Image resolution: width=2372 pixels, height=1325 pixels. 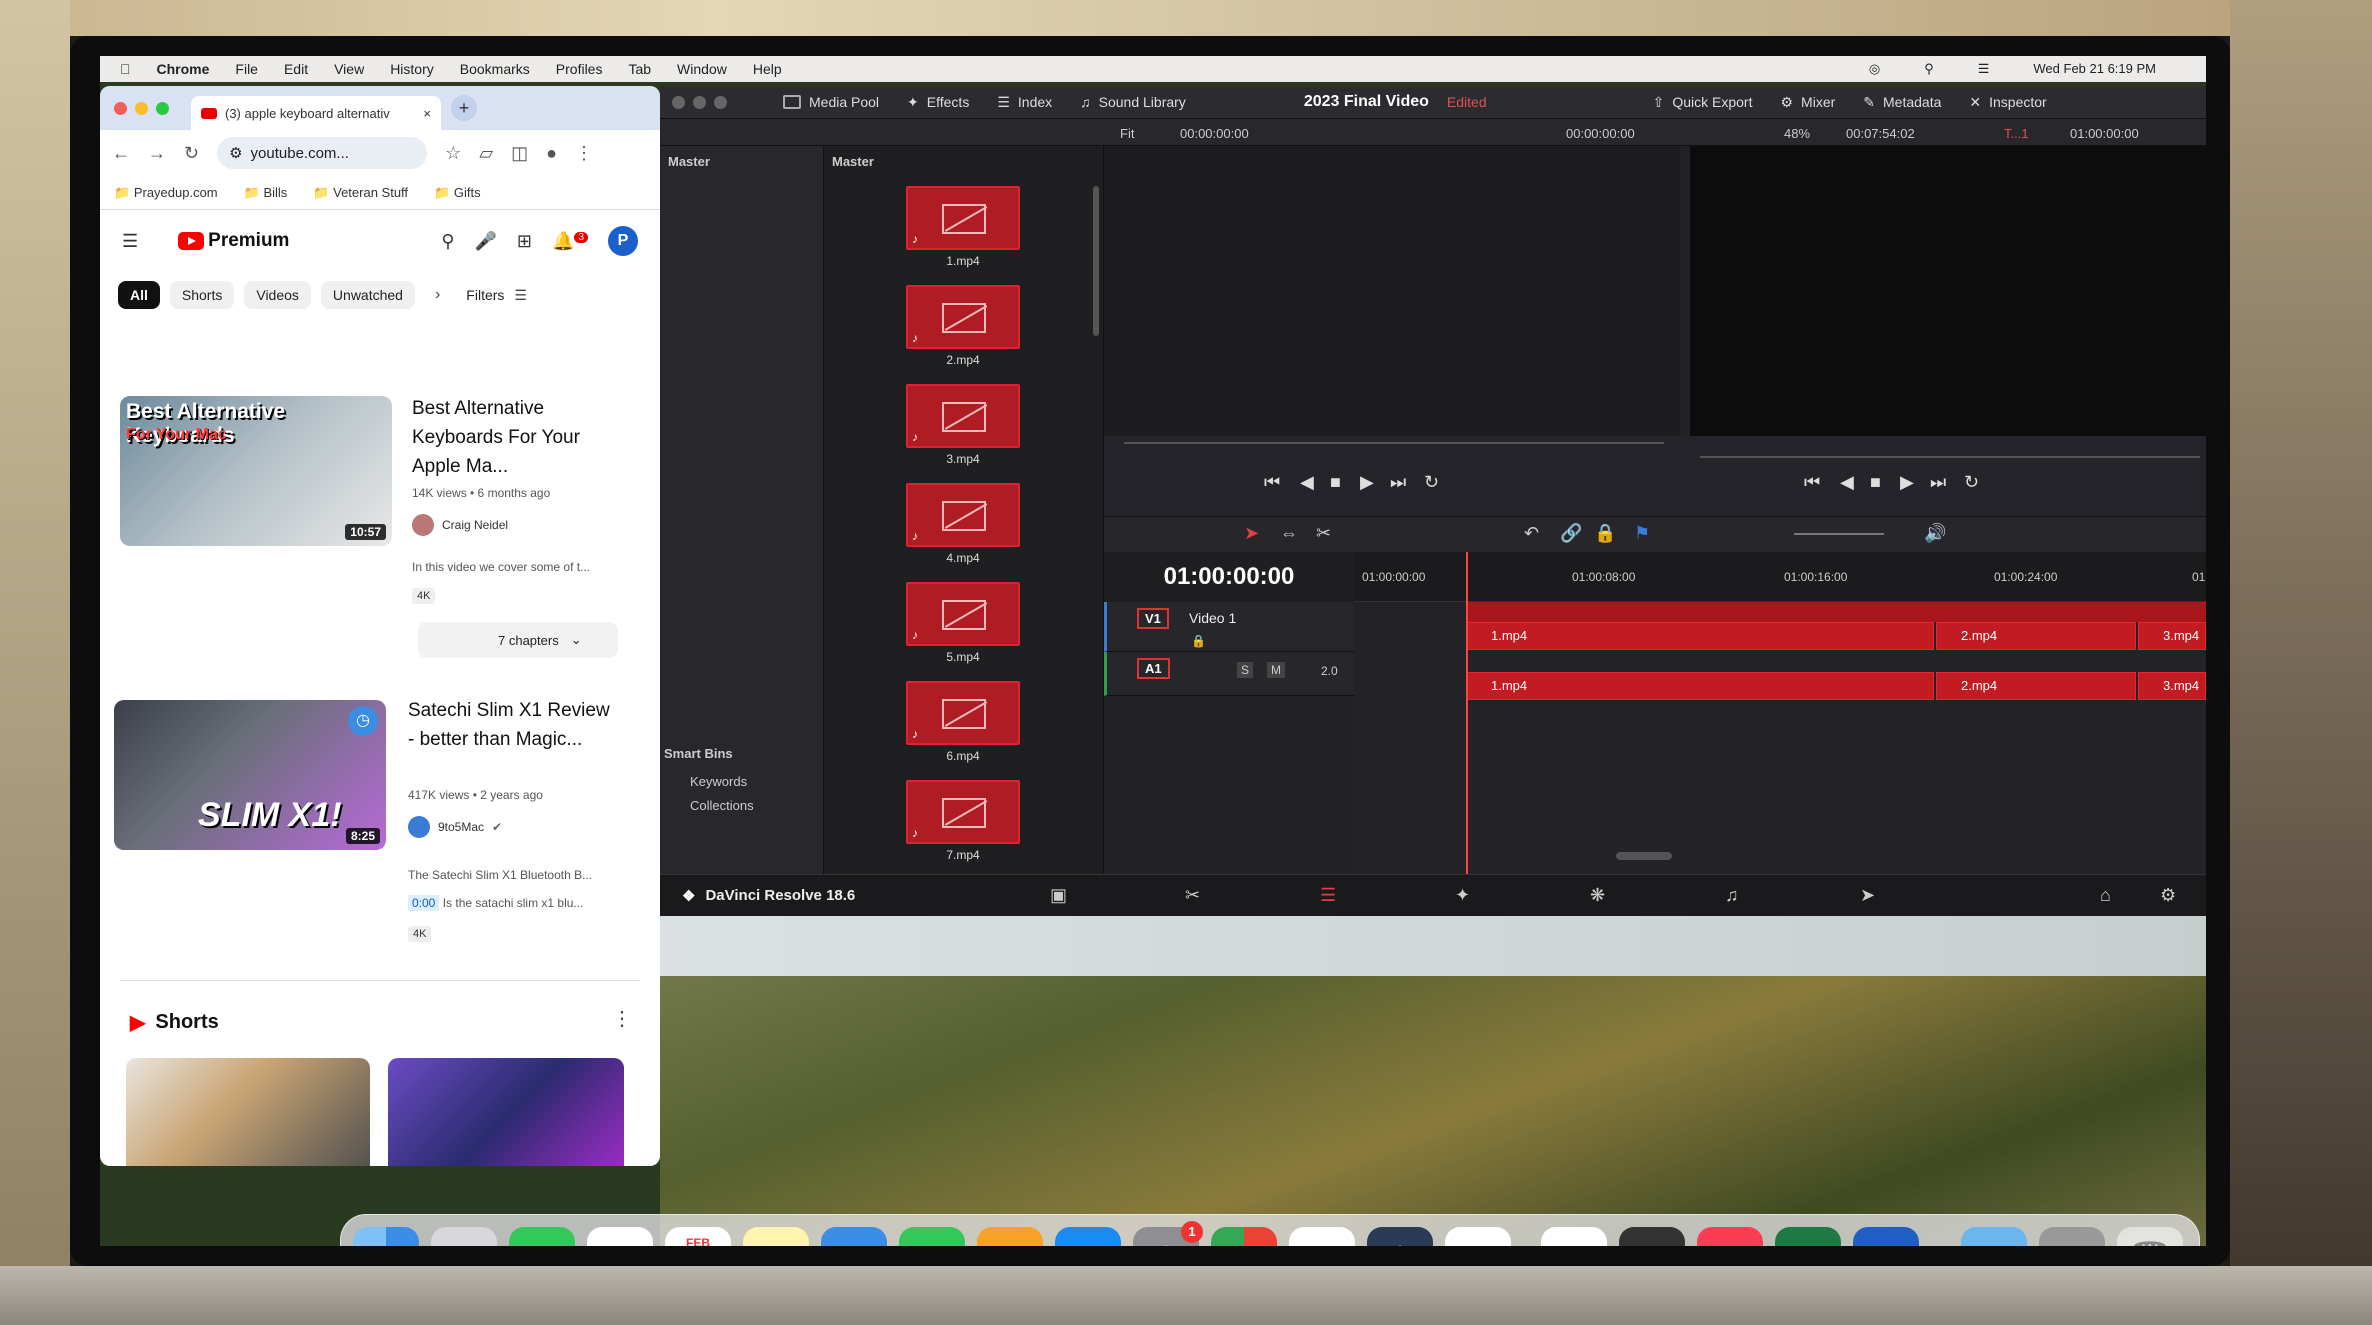 I want to click on bin-master: Master, so click(x=741, y=161).